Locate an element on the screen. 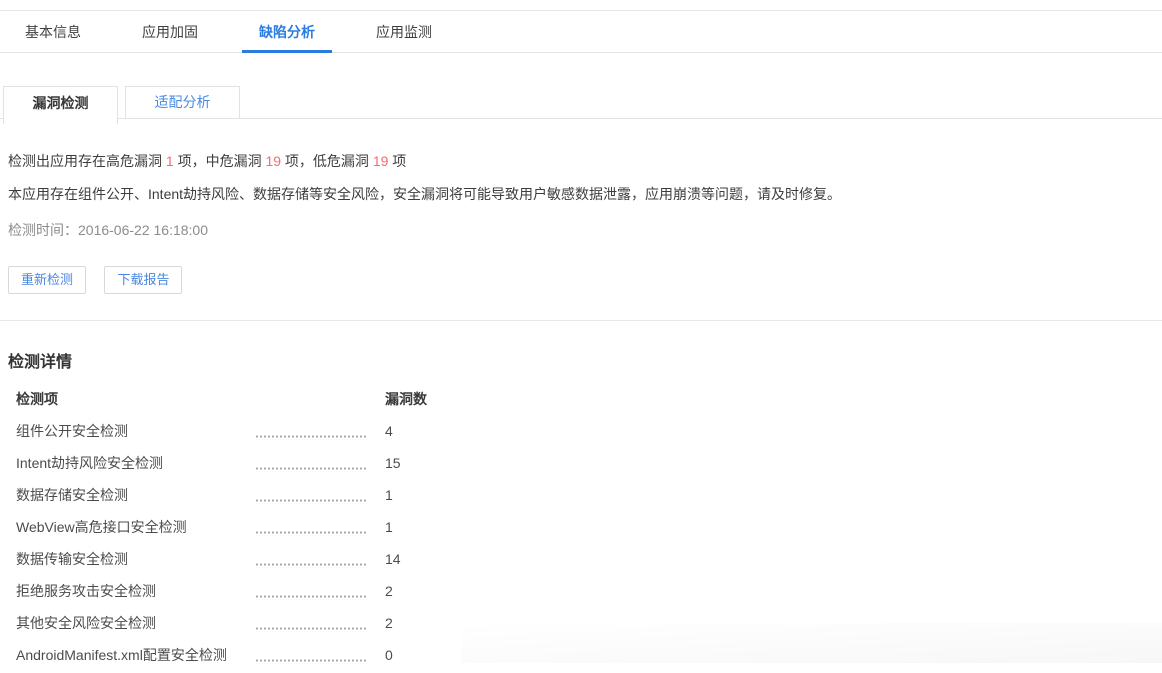 The width and height of the screenshot is (1162, 673). vulnerability-count: 4 is located at coordinates (389, 431).